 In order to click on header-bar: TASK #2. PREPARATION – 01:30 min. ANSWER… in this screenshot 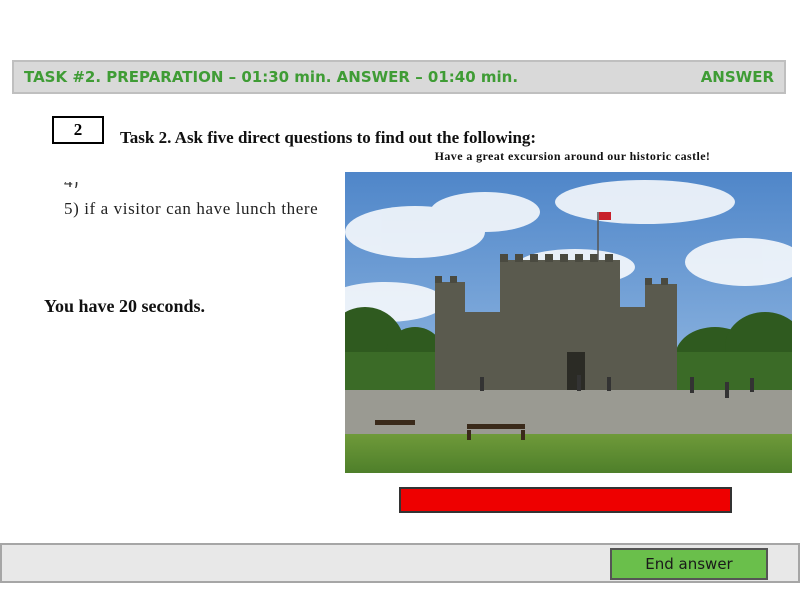, I will do `click(399, 77)`.